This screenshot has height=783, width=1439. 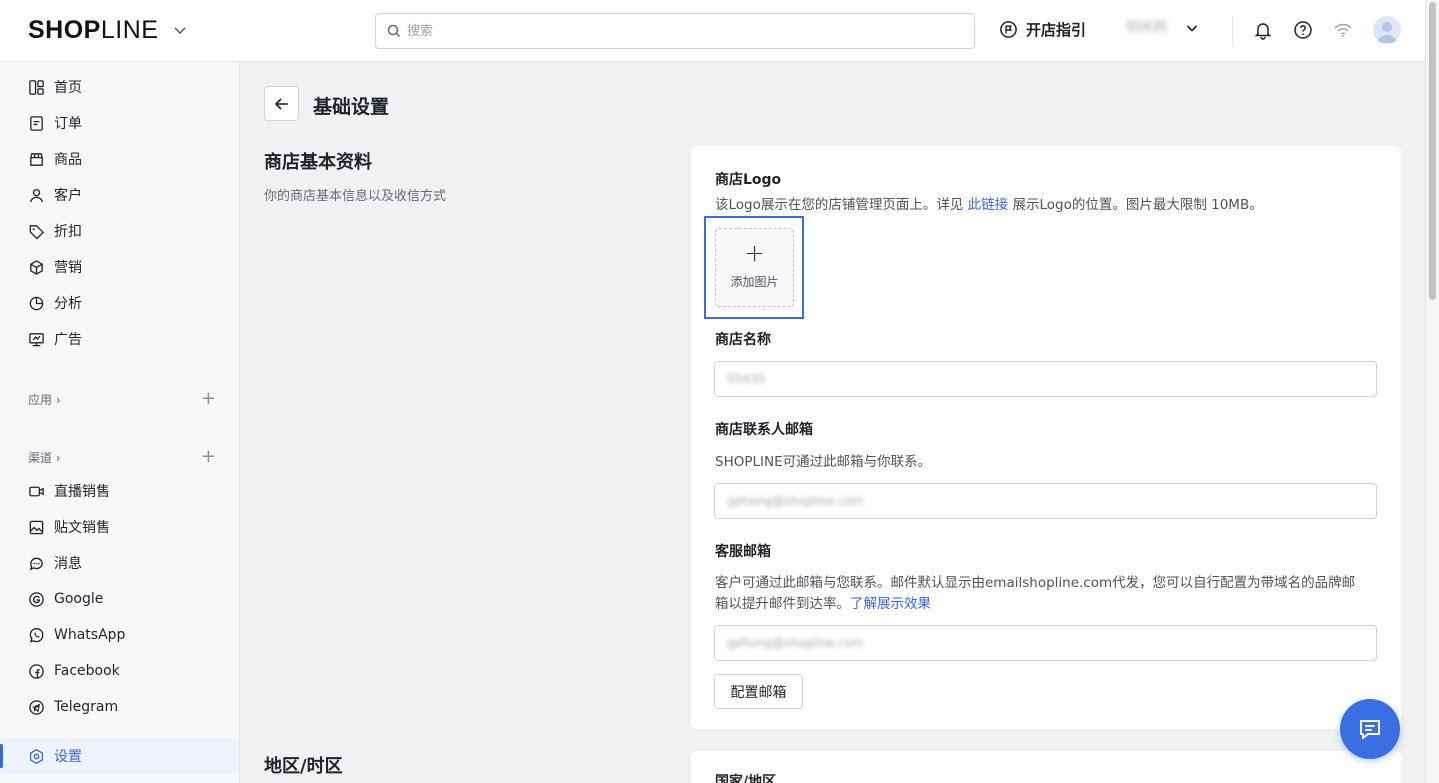 I want to click on sidebar-item-products: 商品, so click(x=55, y=159).